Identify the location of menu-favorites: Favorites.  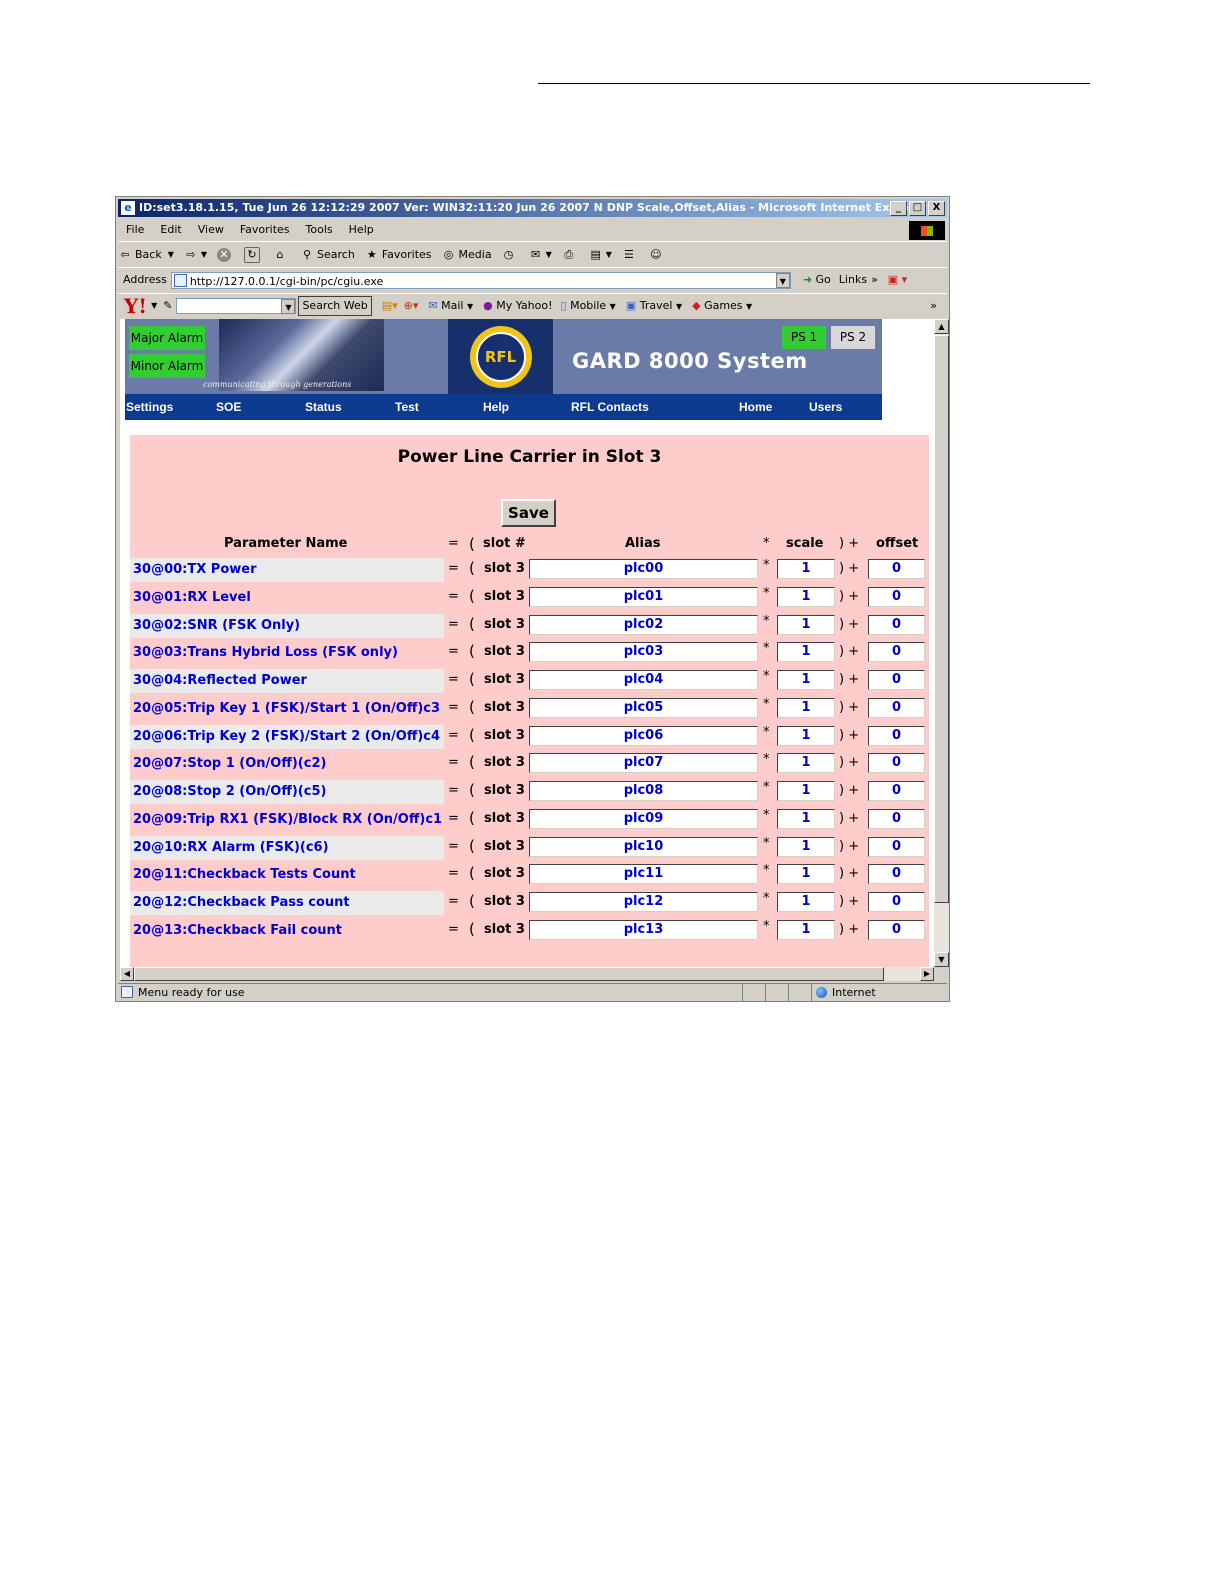
(265, 230).